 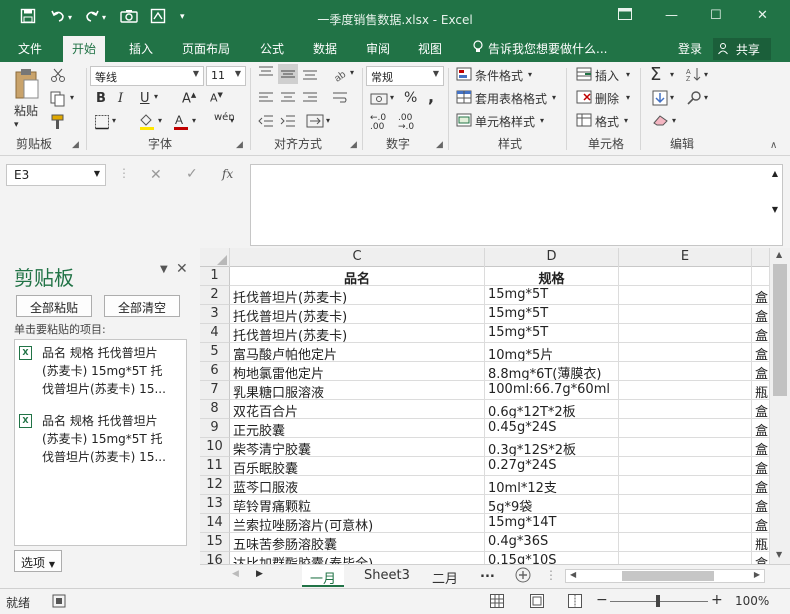 I want to click on format-painter-icon, so click(x=58, y=124).